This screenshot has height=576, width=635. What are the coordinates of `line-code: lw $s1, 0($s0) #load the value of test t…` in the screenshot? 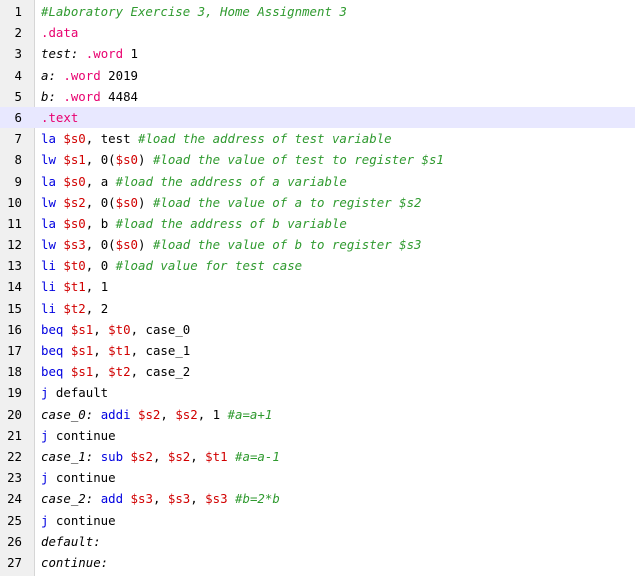 It's located at (338, 159).